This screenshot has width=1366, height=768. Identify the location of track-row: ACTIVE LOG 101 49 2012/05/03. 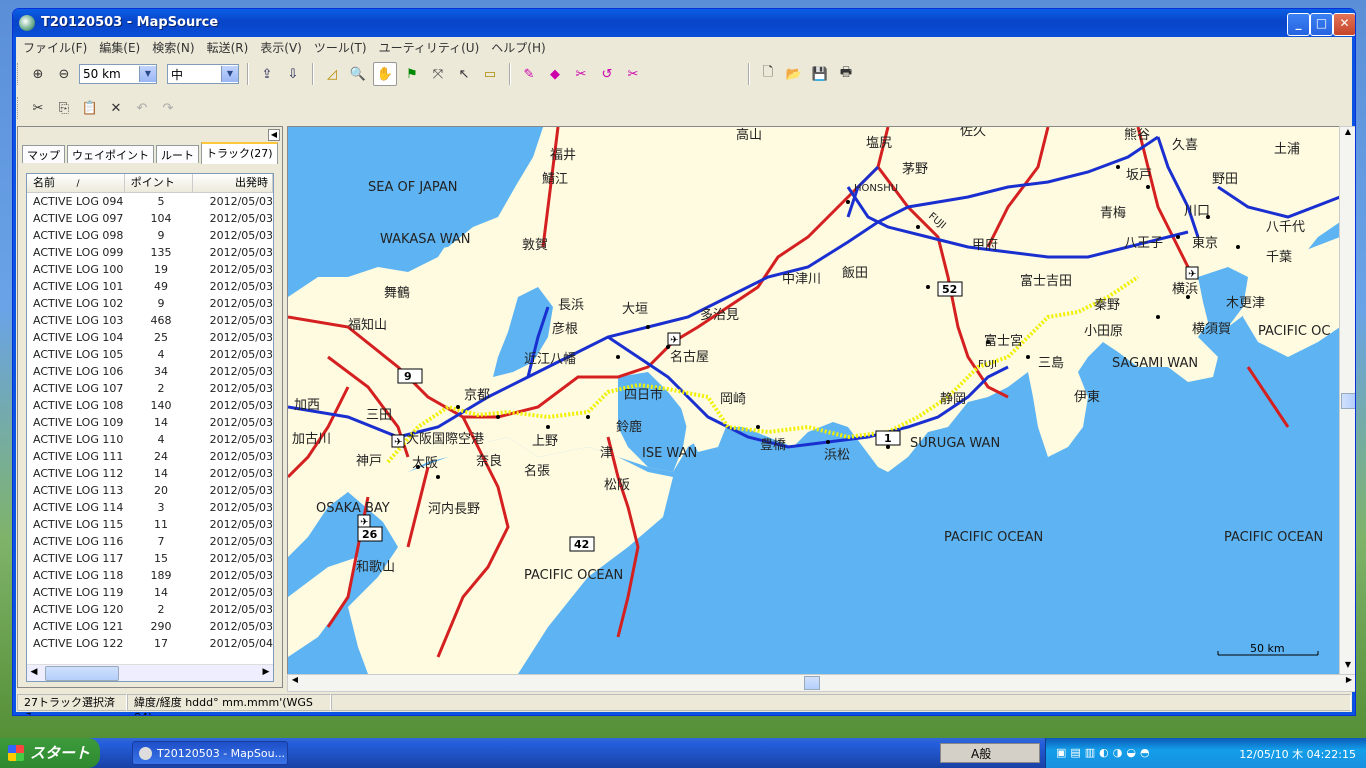
(150, 286).